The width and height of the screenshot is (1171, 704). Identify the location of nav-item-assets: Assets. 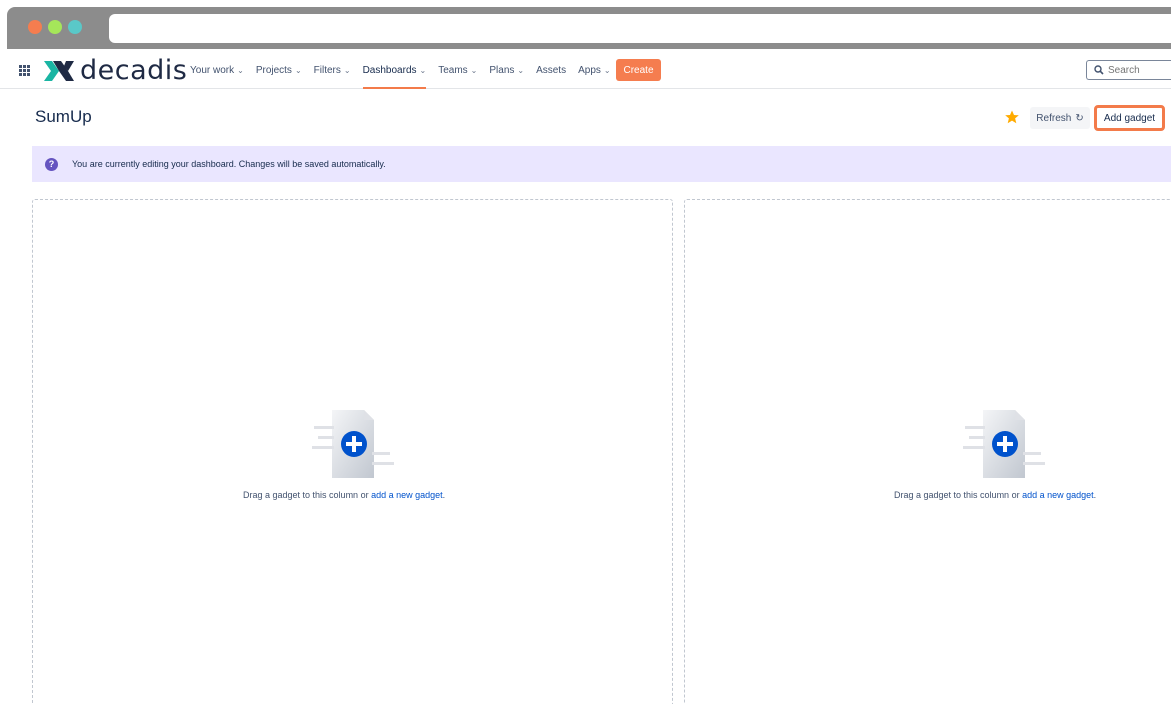
(551, 70).